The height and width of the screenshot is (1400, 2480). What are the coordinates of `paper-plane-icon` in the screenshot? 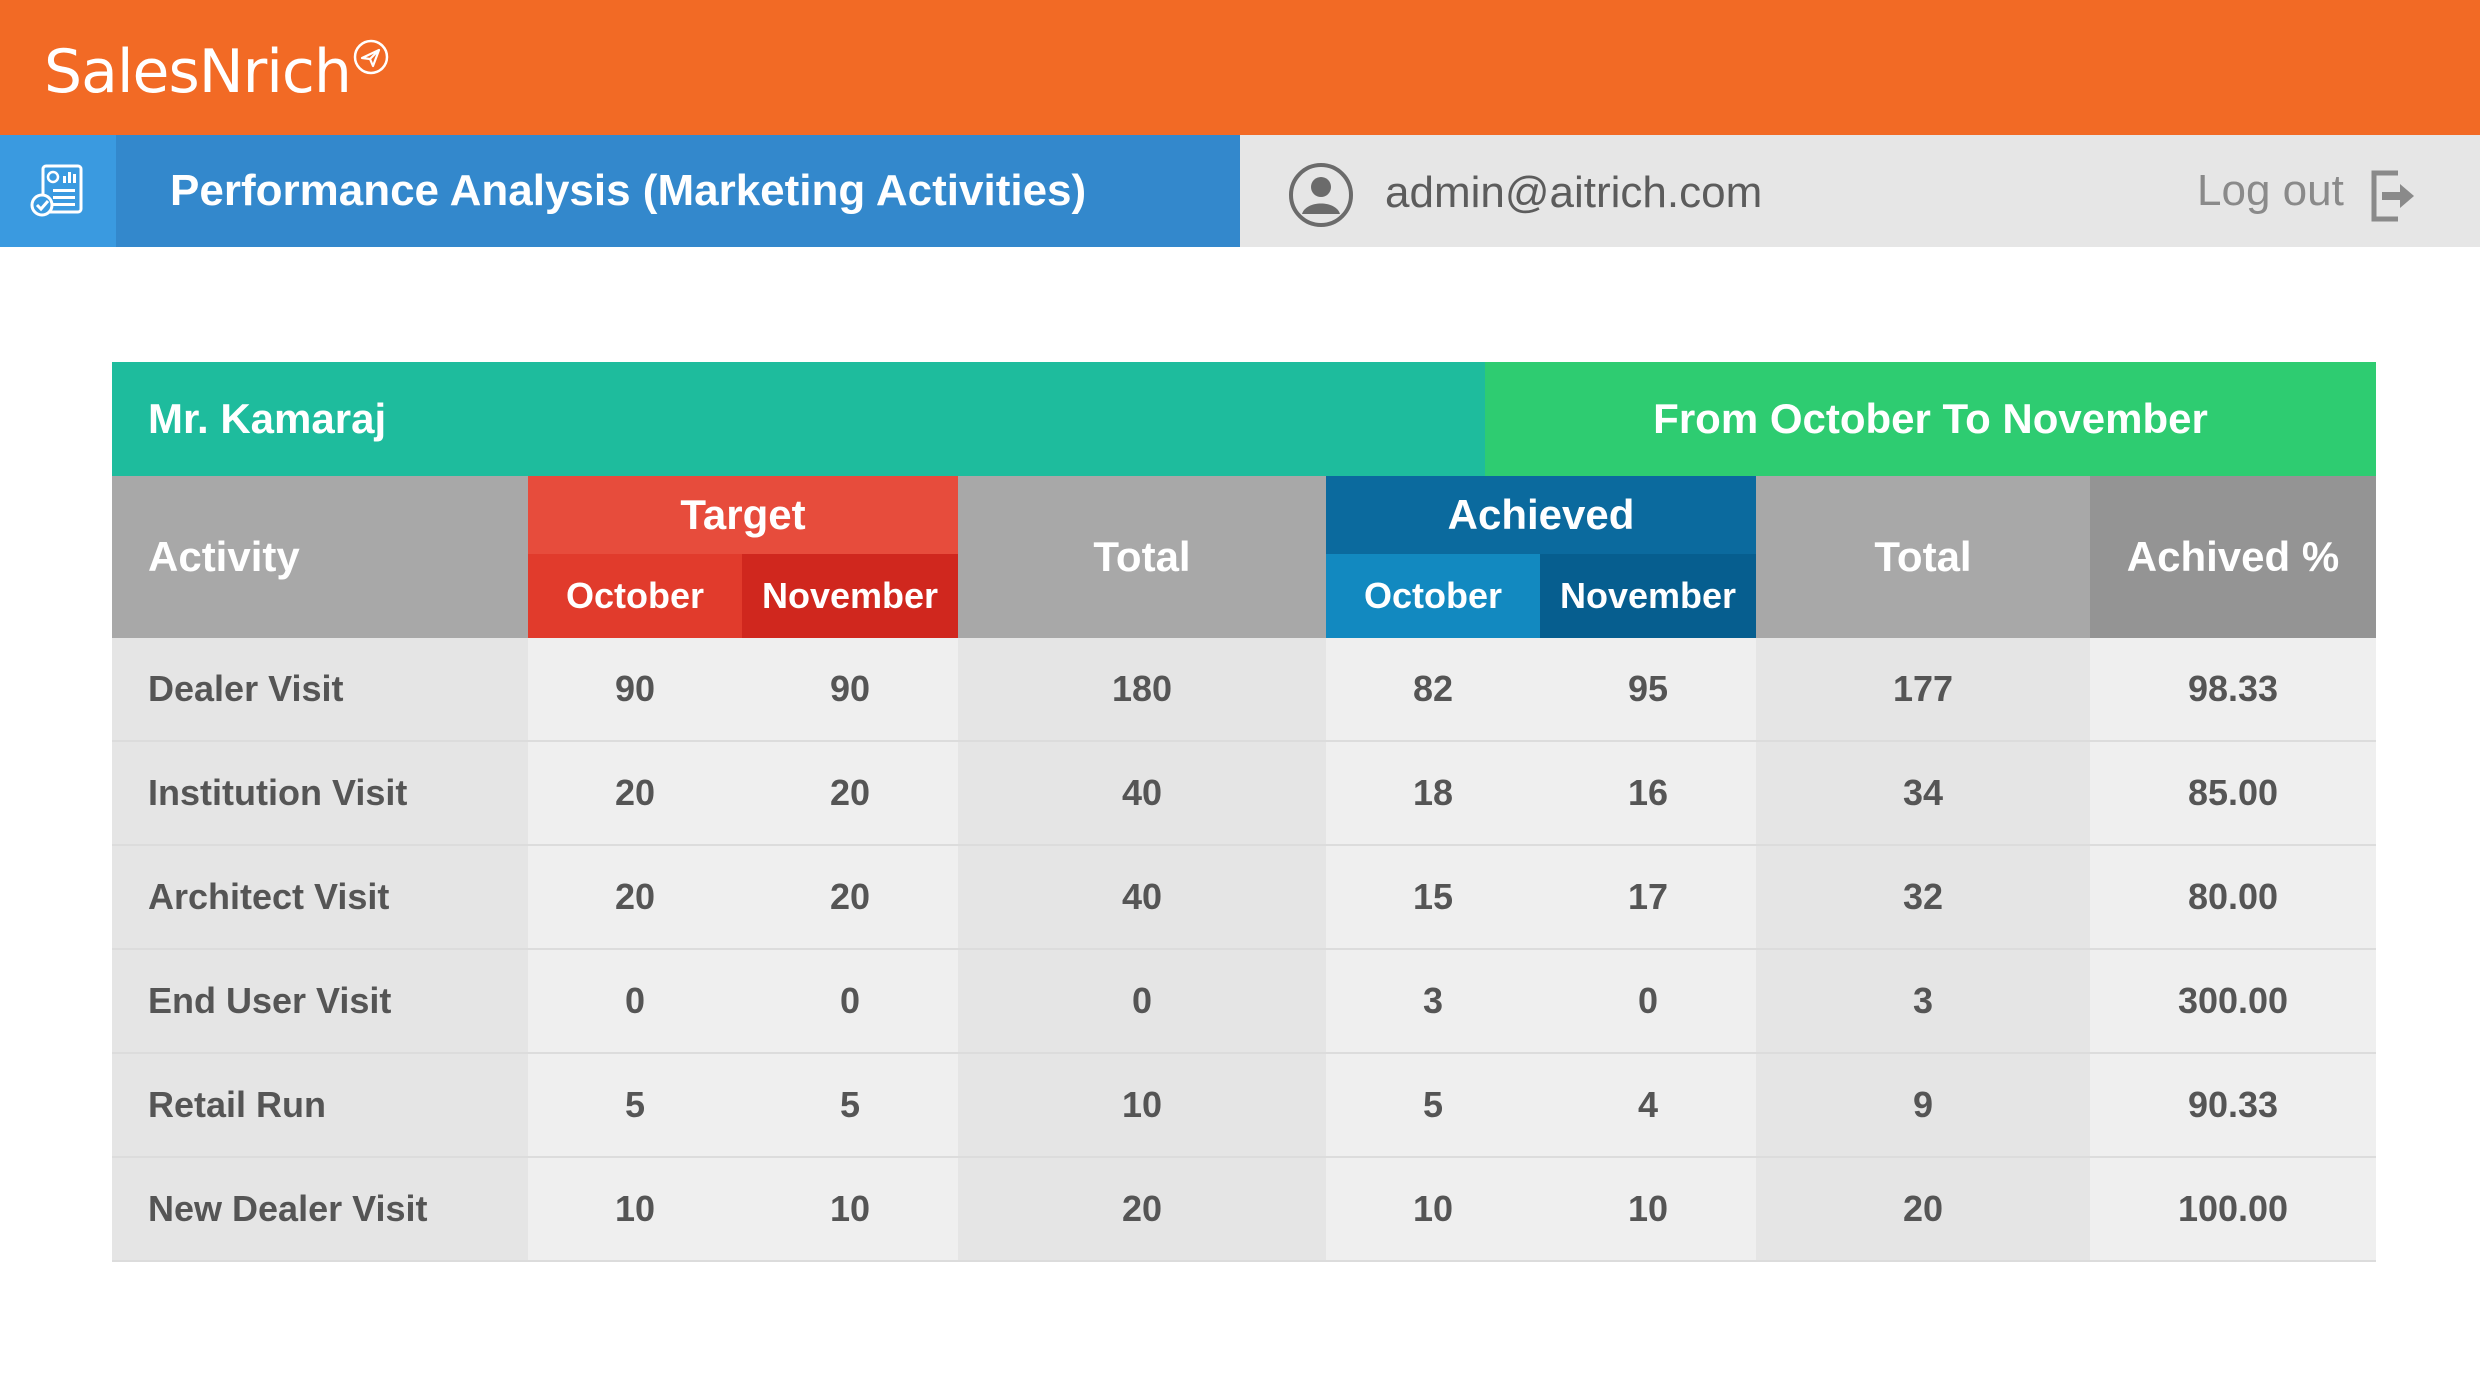 It's located at (371, 57).